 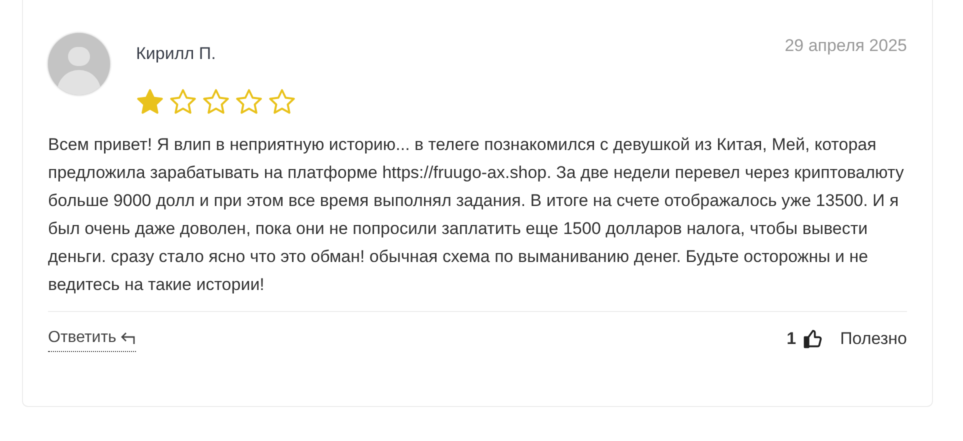 I want to click on thumbs-up-icon, so click(x=813, y=339).